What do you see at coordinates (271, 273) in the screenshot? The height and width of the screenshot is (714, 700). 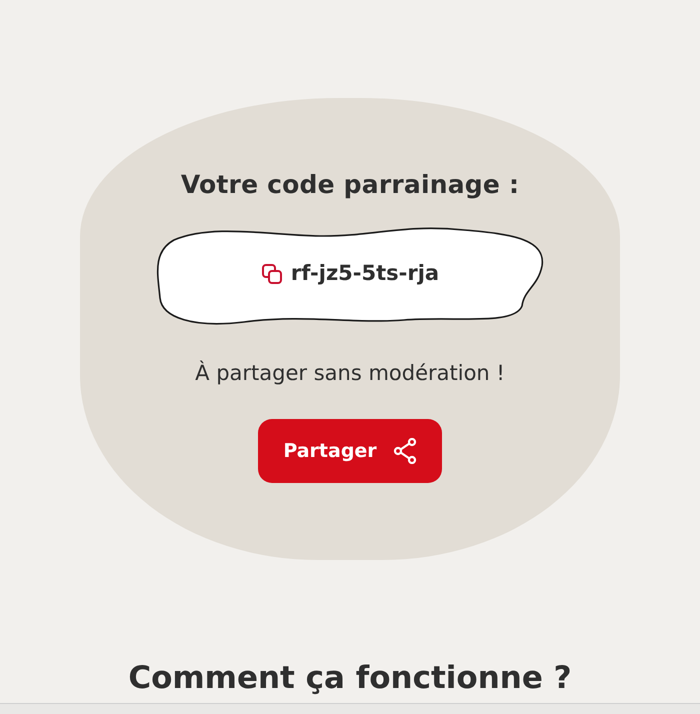 I see `copy-icon` at bounding box center [271, 273].